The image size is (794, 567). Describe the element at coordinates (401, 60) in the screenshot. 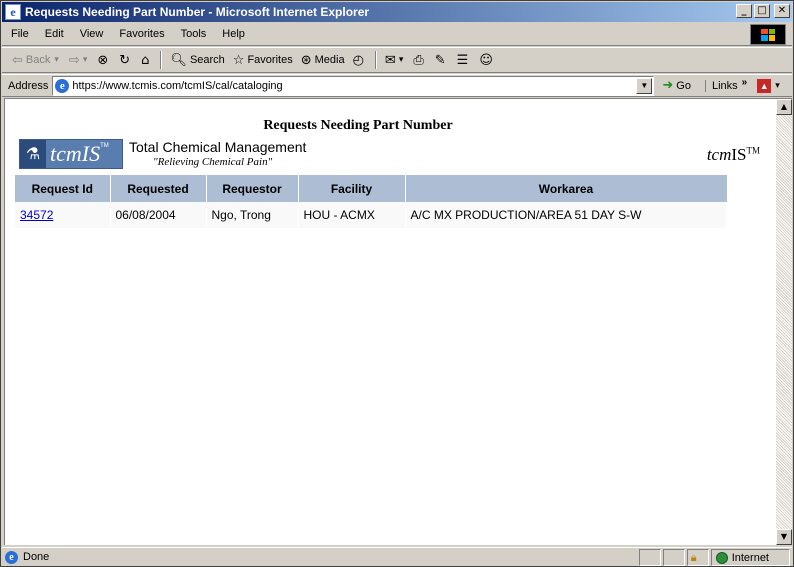

I see `mail-dropdown-icon: ▾` at that location.